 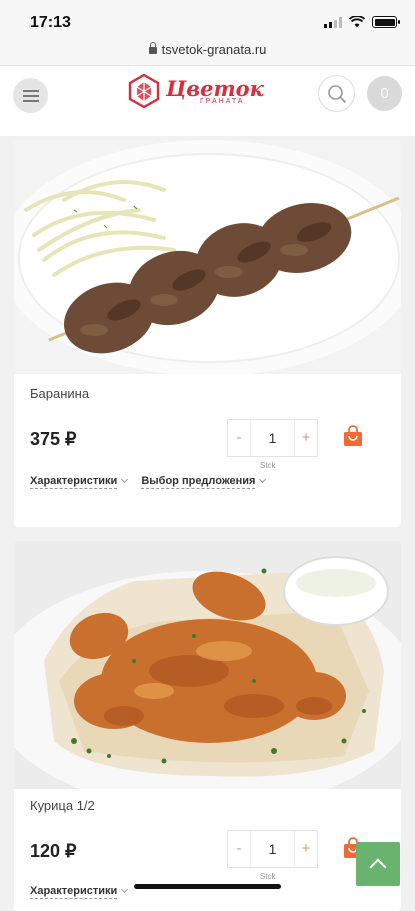 I want to click on site-logo: Цветок ГРАНАТА, so click(x=195, y=91).